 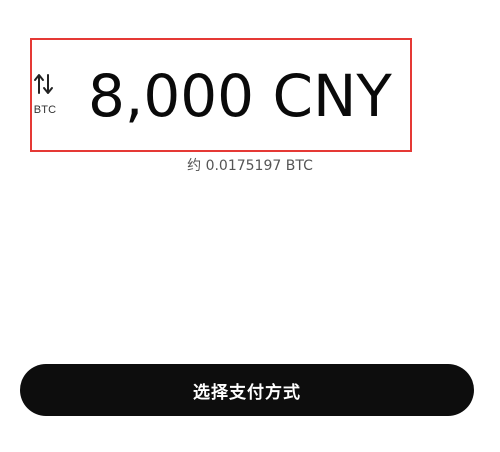 I want to click on amount-value: 8,000 CNY, so click(x=240, y=96).